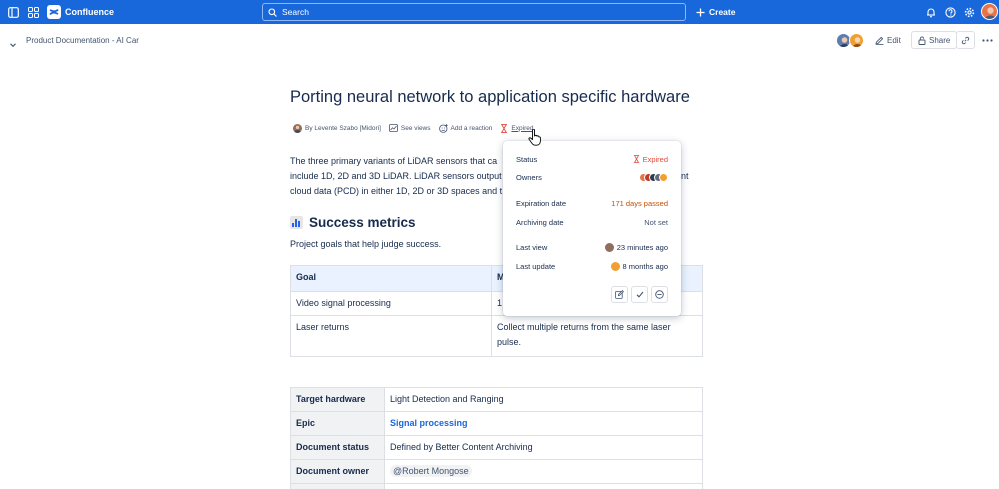 The width and height of the screenshot is (999, 489). What do you see at coordinates (543, 423) in the screenshot?
I see `property-value: Signal processing` at bounding box center [543, 423].